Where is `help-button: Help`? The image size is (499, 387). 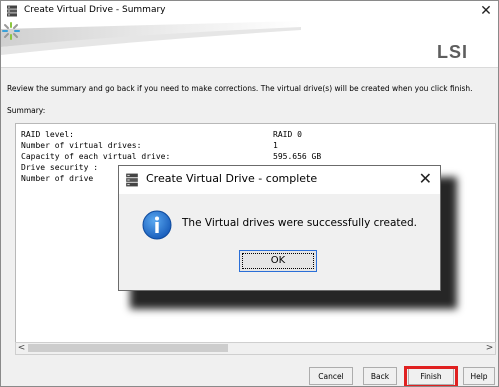 help-button: Help is located at coordinates (479, 376).